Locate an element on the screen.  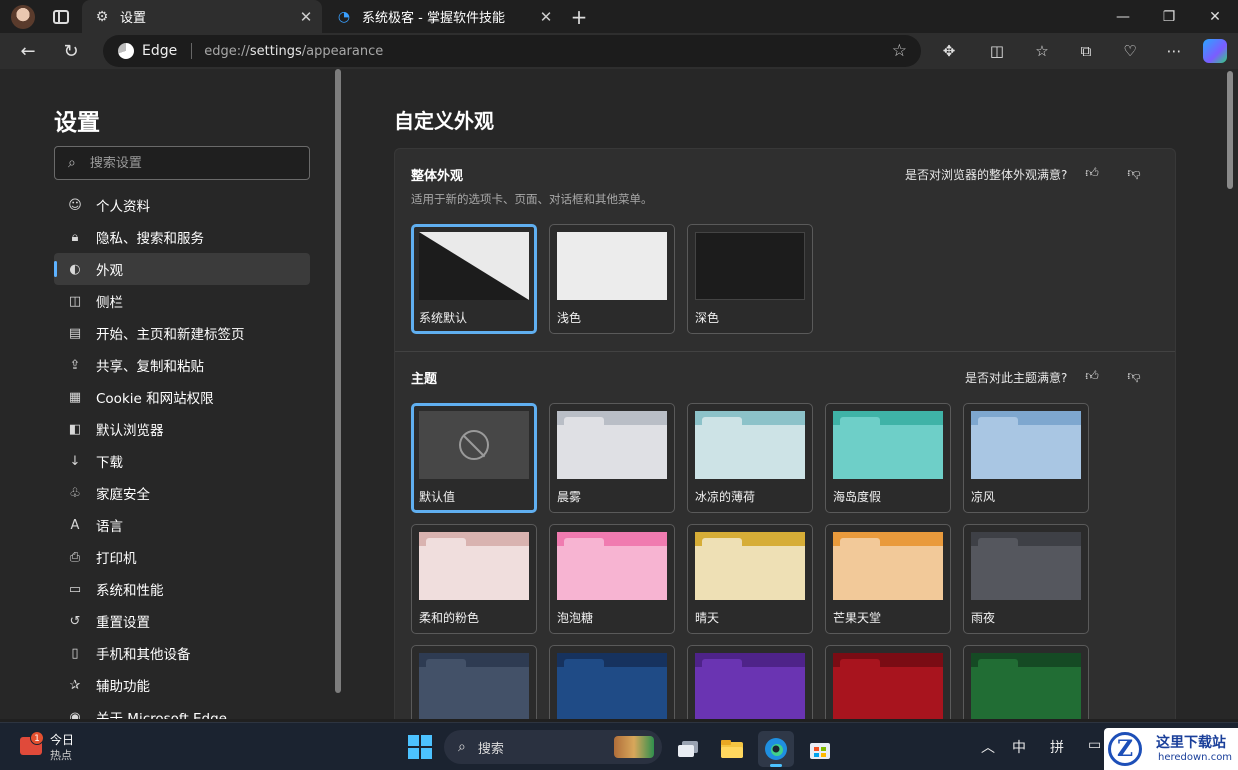
sidebar-item: ◉ 关于 Microsoft Edge is located at coordinates (182, 710).